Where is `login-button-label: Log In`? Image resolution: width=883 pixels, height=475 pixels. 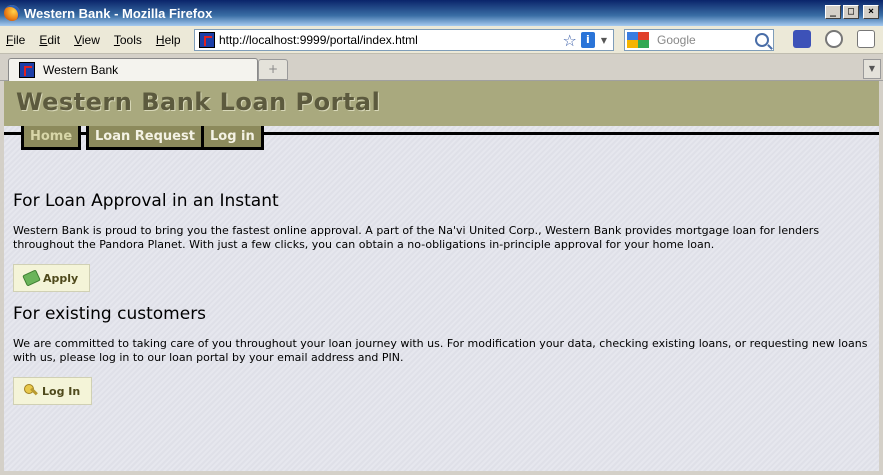
login-button-label: Log In is located at coordinates (61, 391).